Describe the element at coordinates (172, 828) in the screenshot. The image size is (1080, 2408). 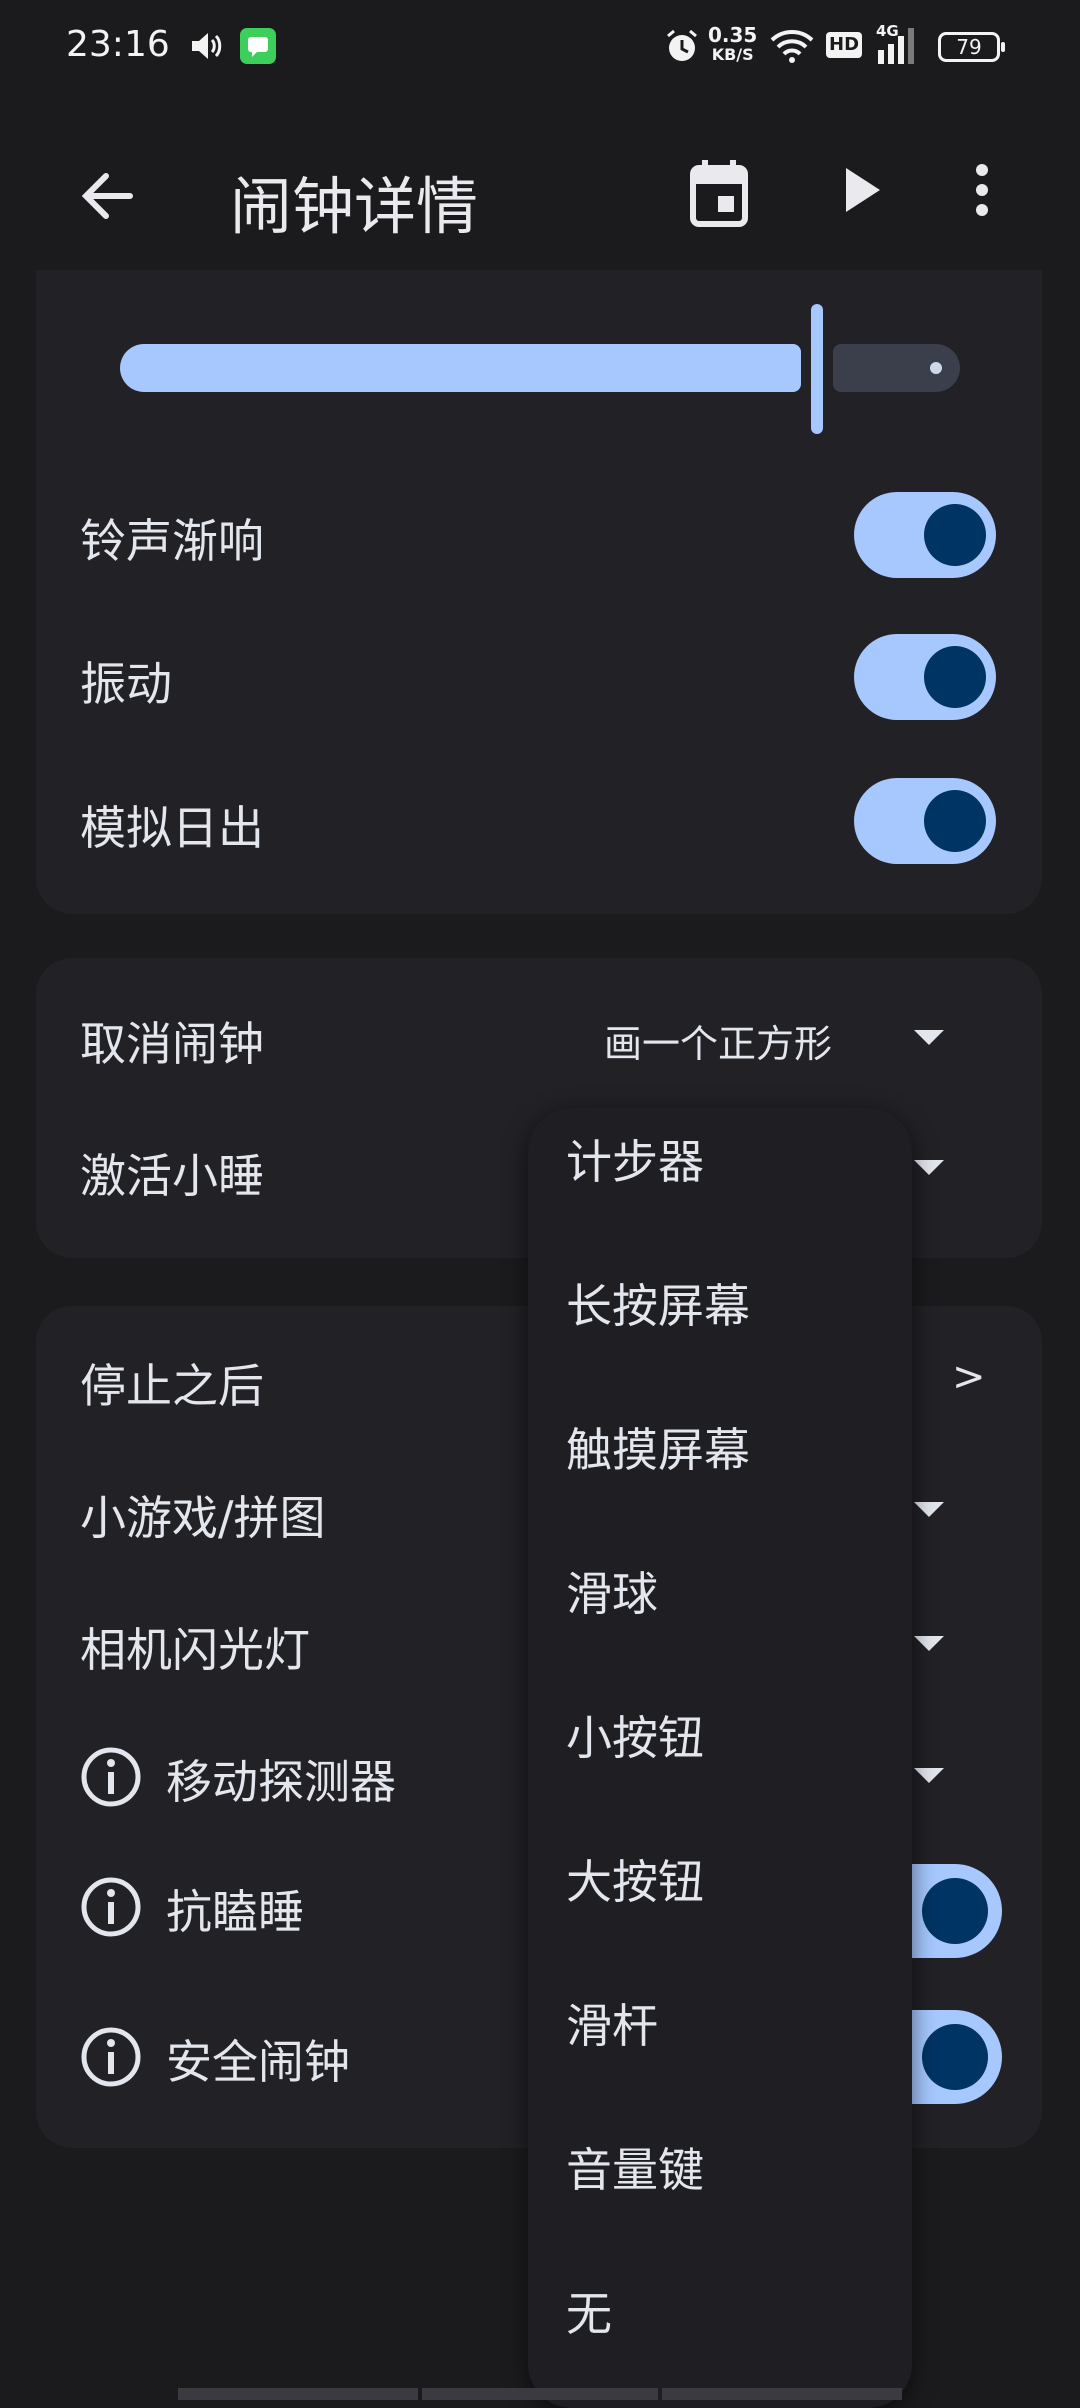
I see `sunrise-label: 模拟日出` at that location.